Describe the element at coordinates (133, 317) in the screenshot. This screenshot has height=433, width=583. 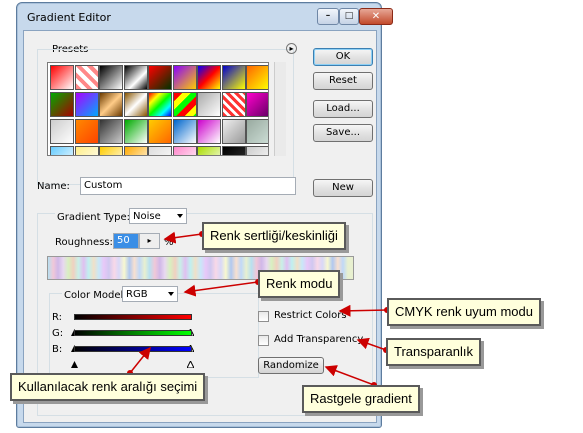
I see `channel-r-slider` at that location.